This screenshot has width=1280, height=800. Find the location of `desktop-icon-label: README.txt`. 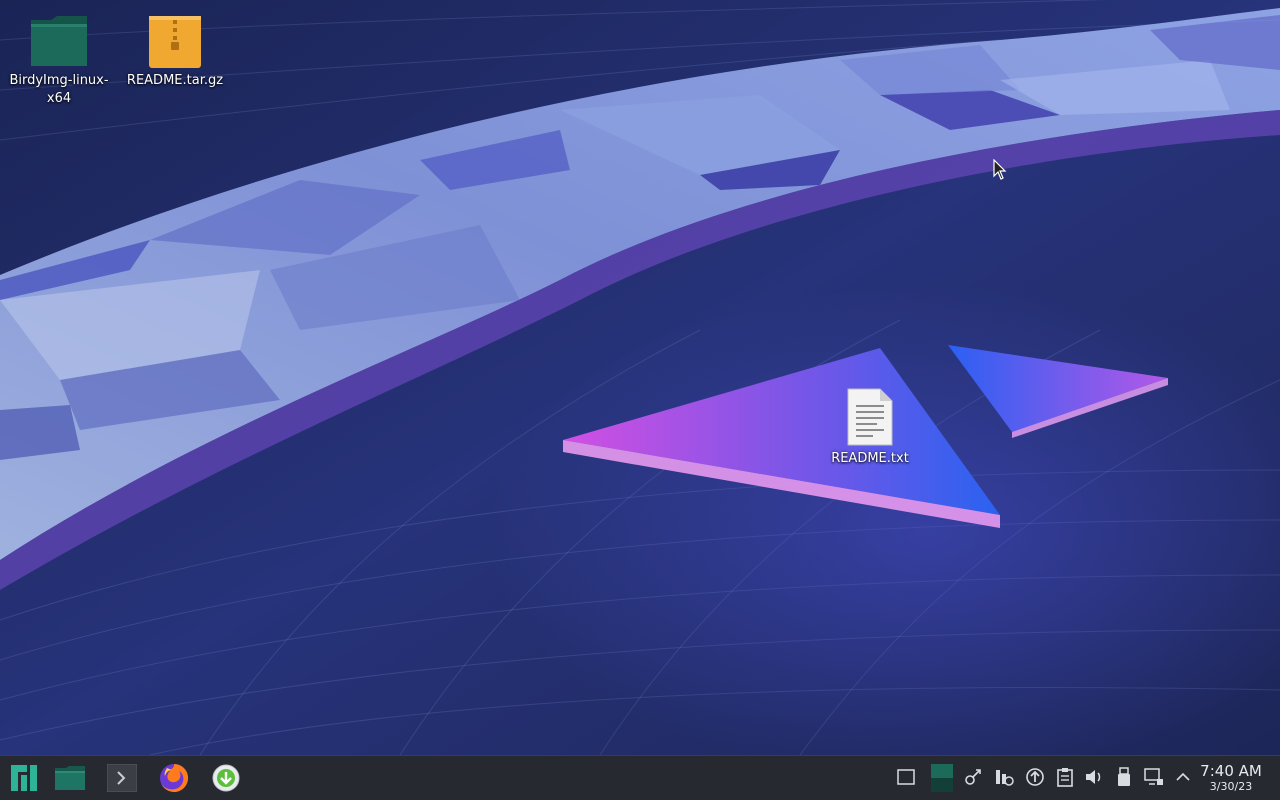

desktop-icon-label: README.txt is located at coordinates (870, 458).